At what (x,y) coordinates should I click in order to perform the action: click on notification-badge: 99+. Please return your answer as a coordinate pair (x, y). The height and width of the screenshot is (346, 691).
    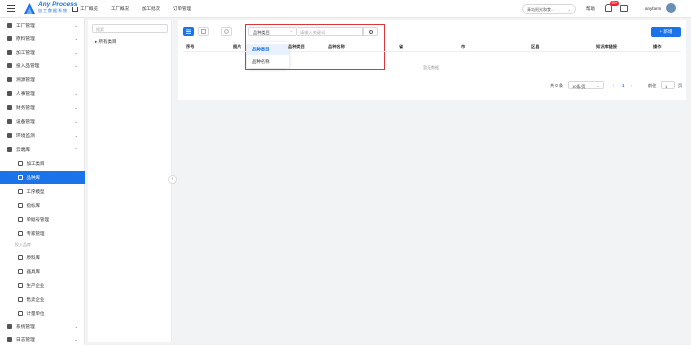
    Looking at the image, I should click on (614, 3).